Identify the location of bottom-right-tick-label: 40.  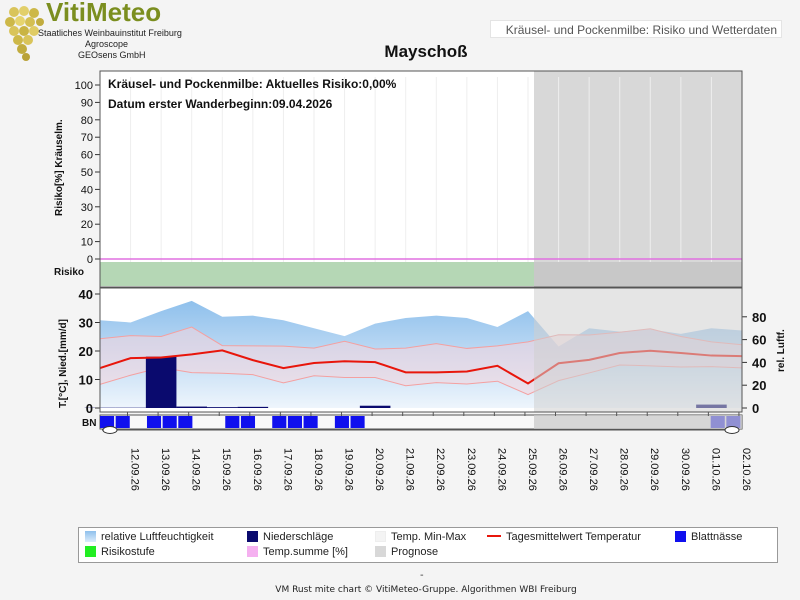
(759, 362).